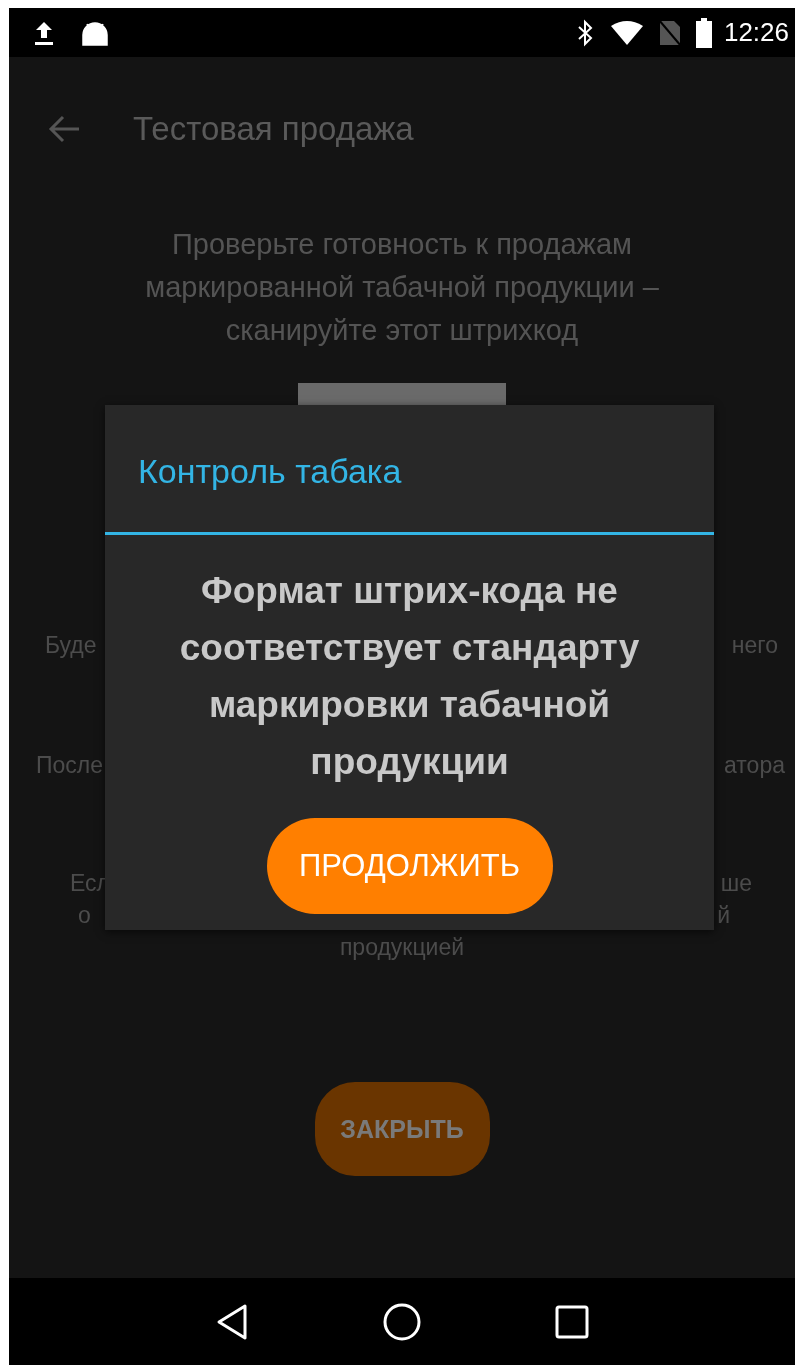 The height and width of the screenshot is (1365, 800). What do you see at coordinates (44, 32) in the screenshot?
I see `upload-icon` at bounding box center [44, 32].